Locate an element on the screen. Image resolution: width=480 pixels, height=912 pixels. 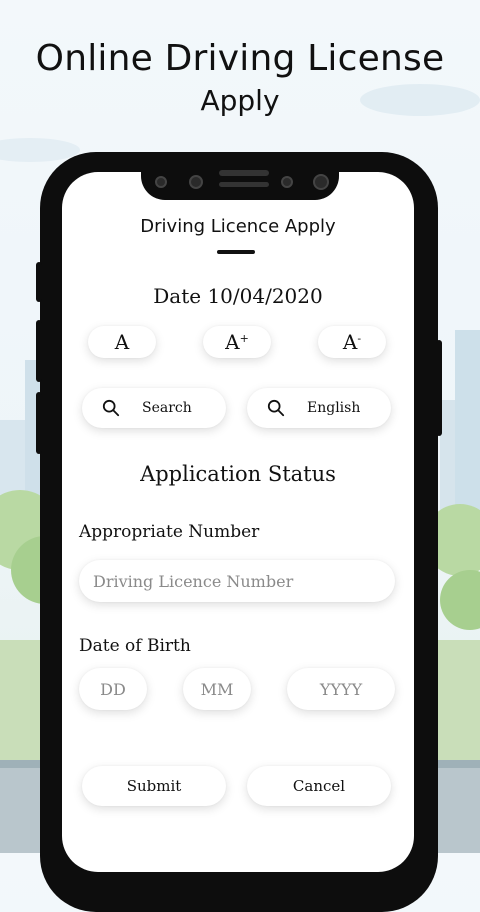
submit-button-label: Submit is located at coordinates (154, 786).